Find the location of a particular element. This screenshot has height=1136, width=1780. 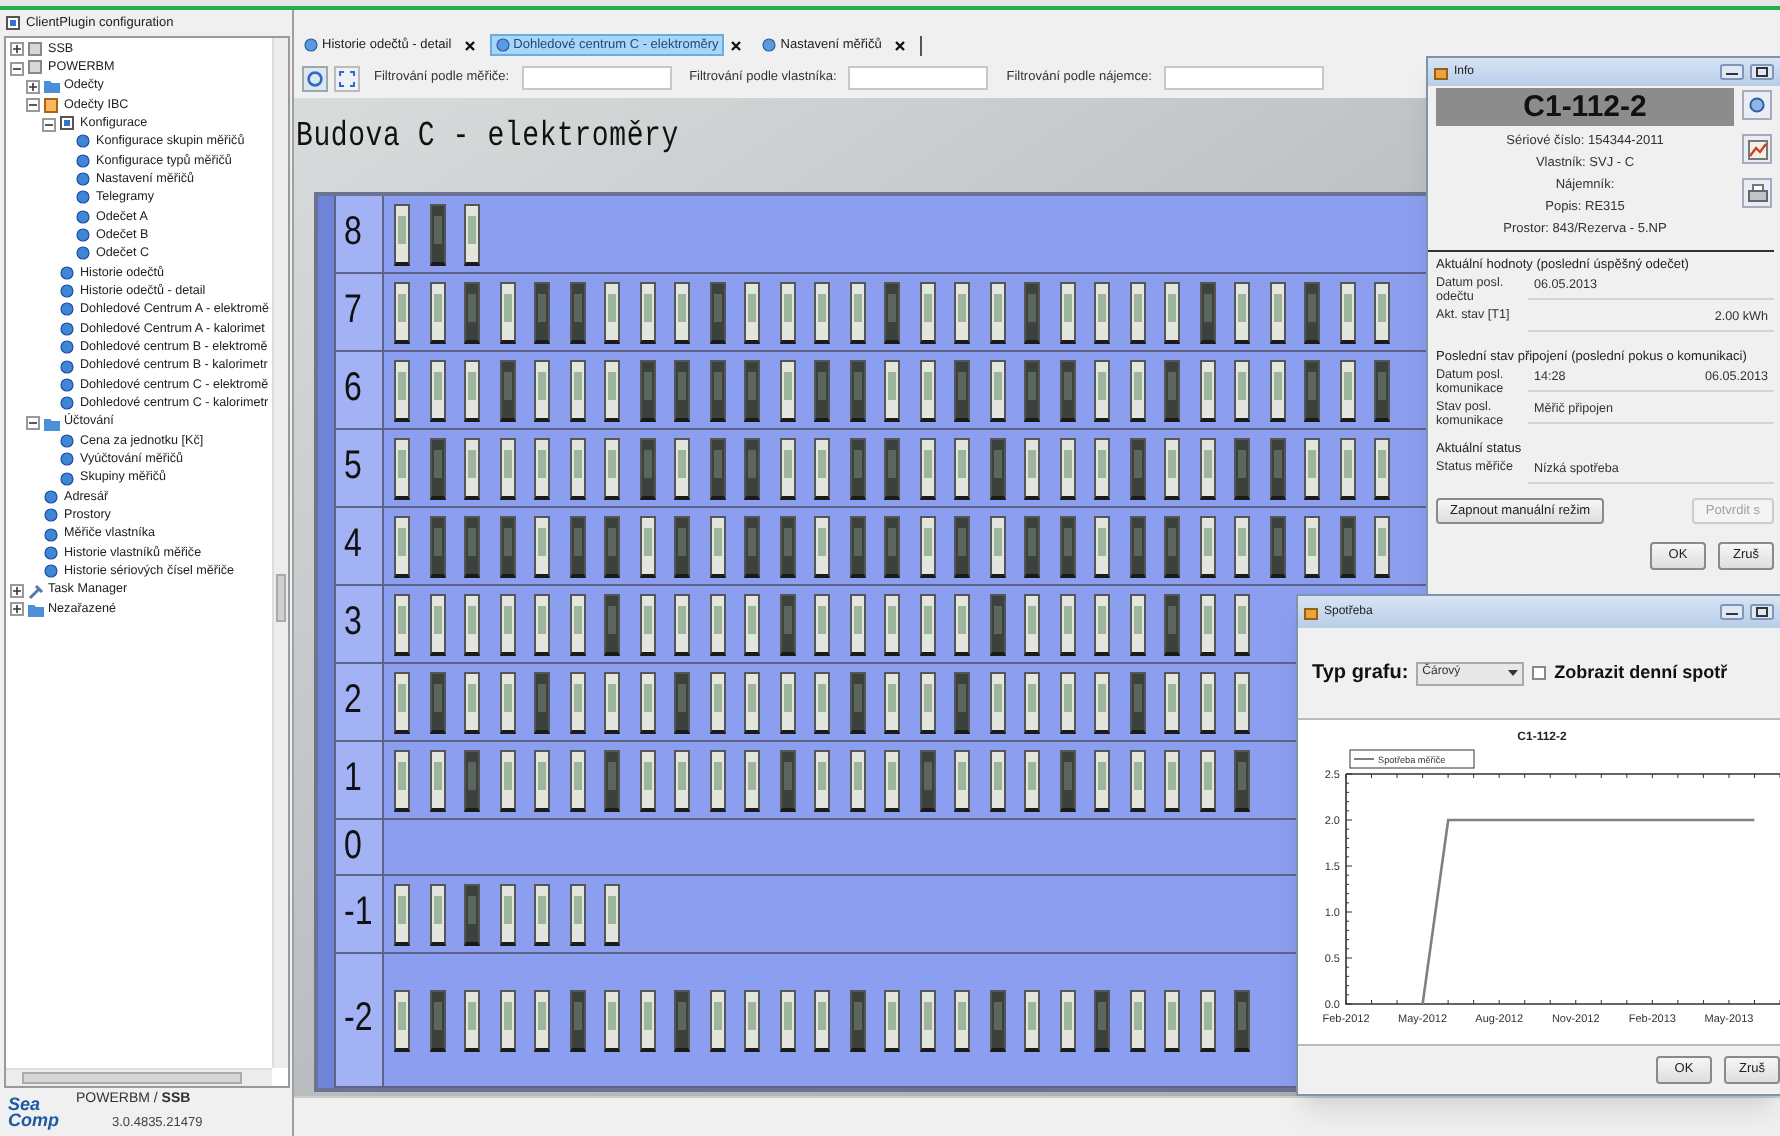

vertical-scrollbar is located at coordinates (280, 553).